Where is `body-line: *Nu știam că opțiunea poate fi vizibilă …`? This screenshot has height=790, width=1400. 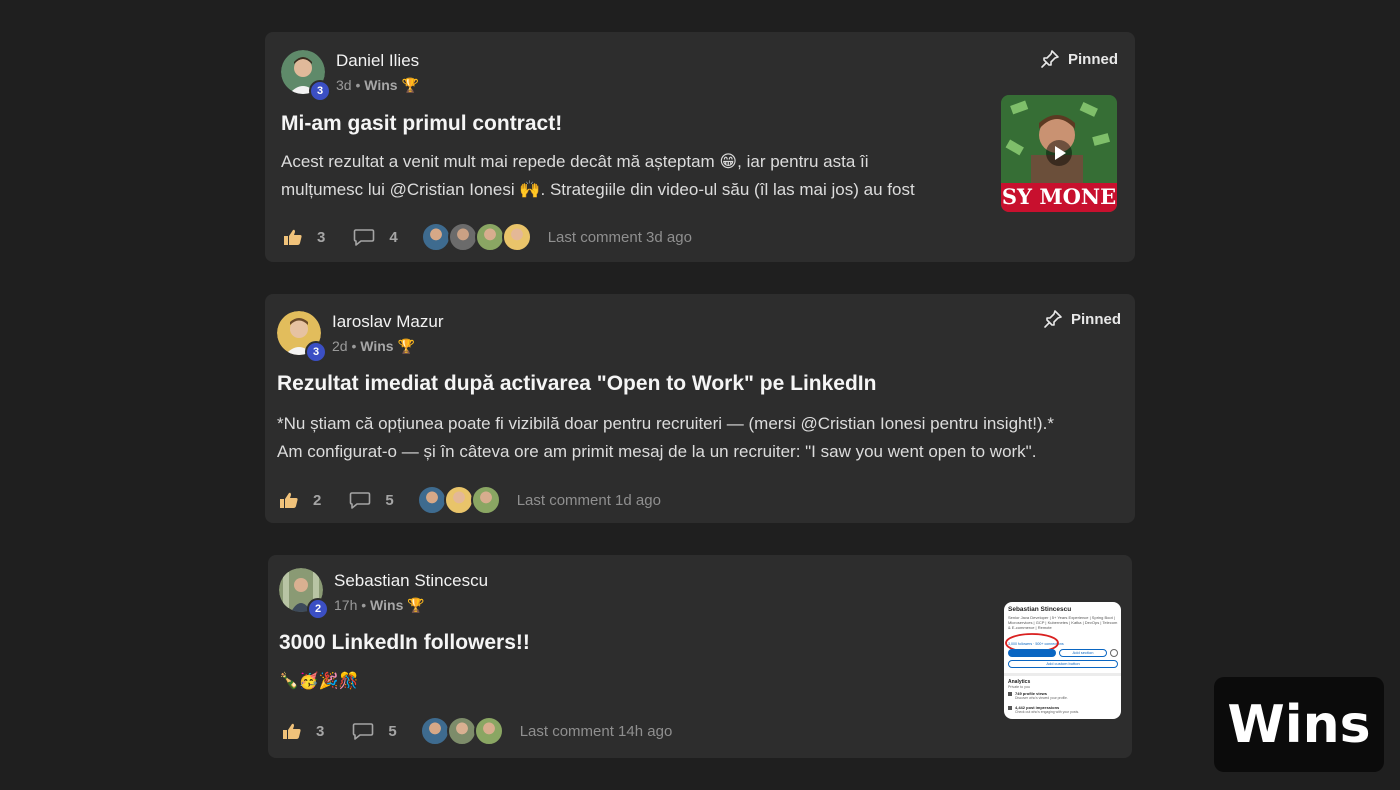
body-line: *Nu știam că opțiunea poate fi vizibilă … is located at coordinates (665, 423).